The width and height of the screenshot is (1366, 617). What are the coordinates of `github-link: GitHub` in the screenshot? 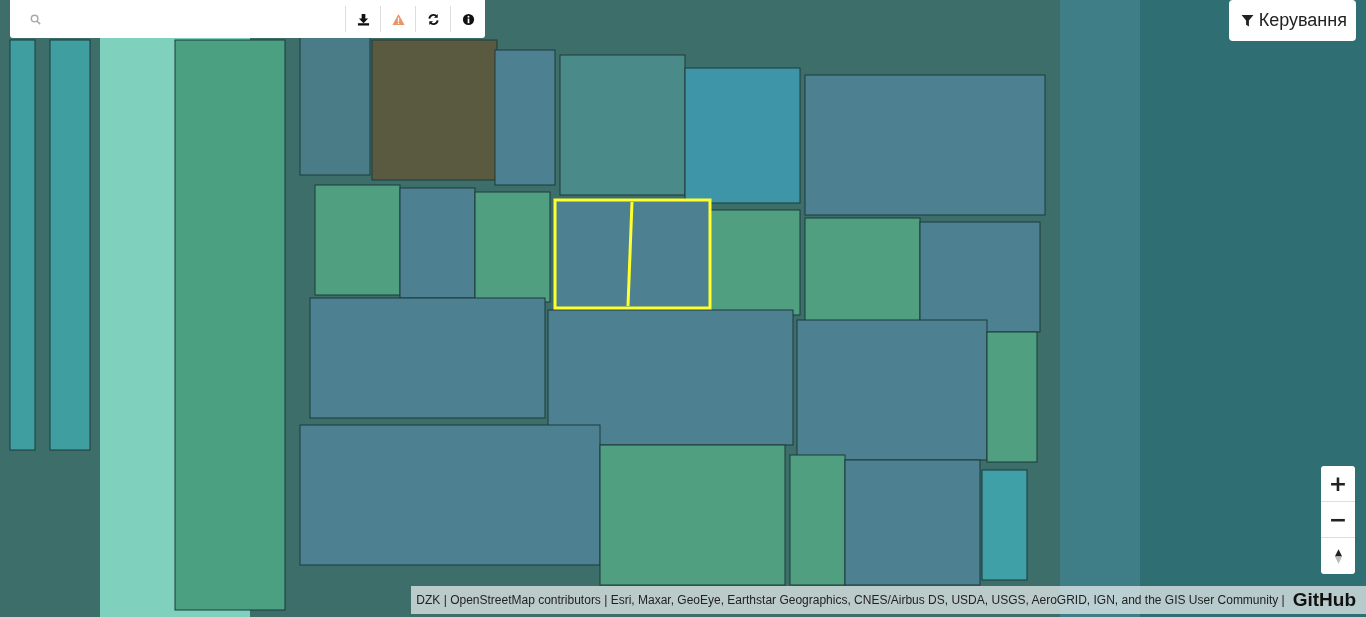 It's located at (1324, 600).